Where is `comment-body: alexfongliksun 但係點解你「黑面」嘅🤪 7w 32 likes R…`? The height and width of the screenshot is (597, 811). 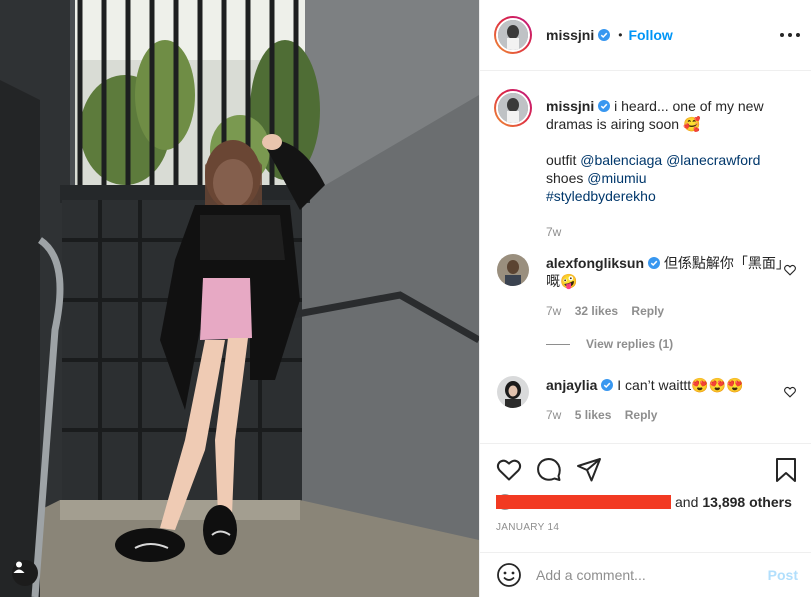 comment-body: alexfongliksun 但係點解你「黑面」嘅🤪 7w 32 likes R… is located at coordinates (665, 287).